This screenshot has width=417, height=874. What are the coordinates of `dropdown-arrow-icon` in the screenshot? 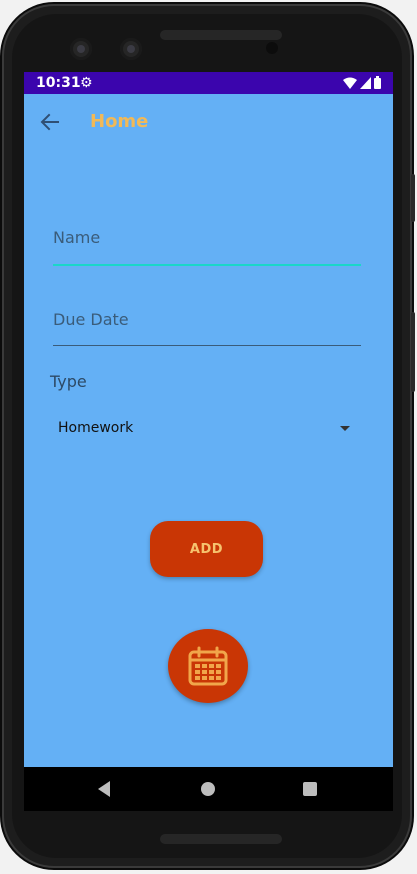 It's located at (345, 428).